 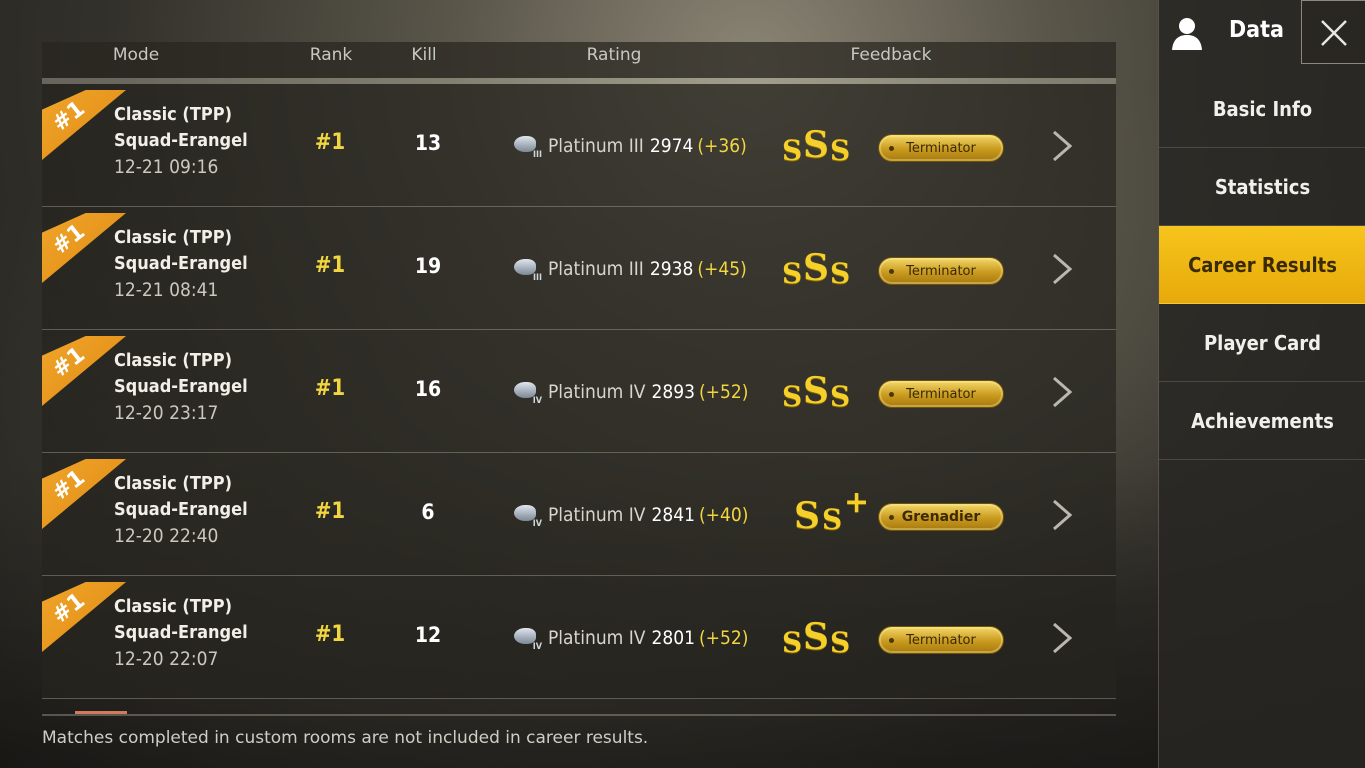 I want to click on header-kill: Kill, so click(x=424, y=55).